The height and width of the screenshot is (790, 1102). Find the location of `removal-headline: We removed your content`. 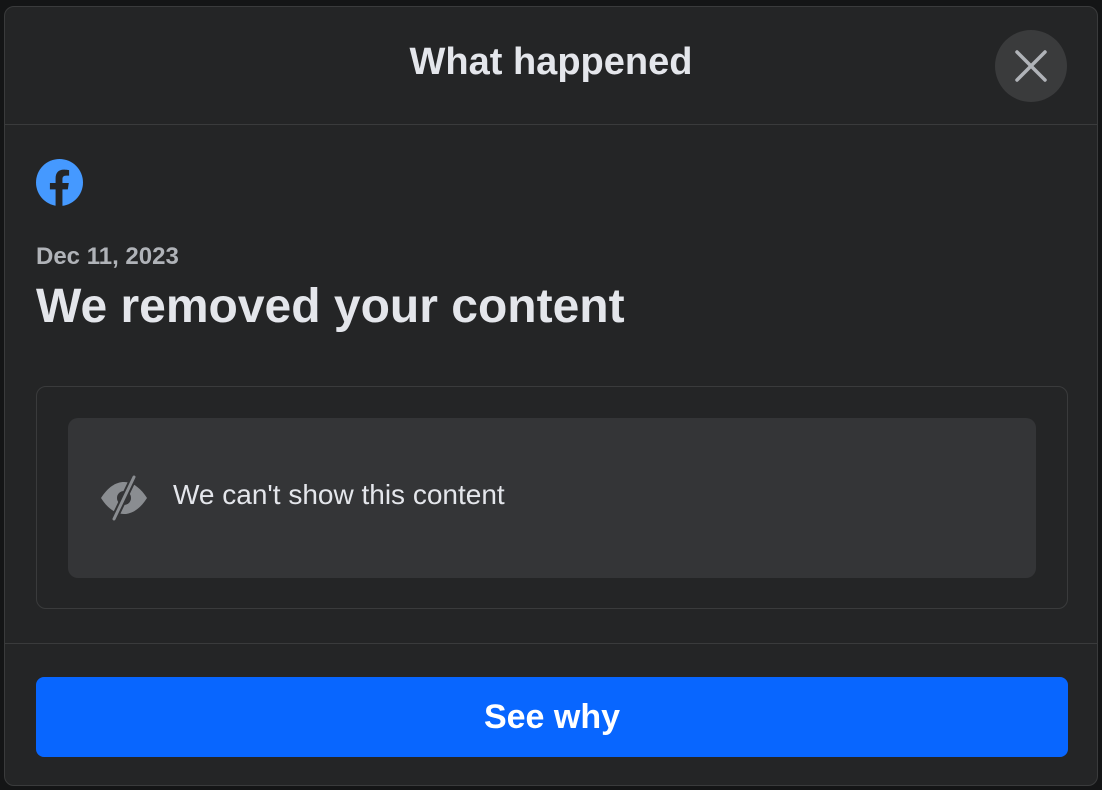

removal-headline: We removed your content is located at coordinates (330, 306).